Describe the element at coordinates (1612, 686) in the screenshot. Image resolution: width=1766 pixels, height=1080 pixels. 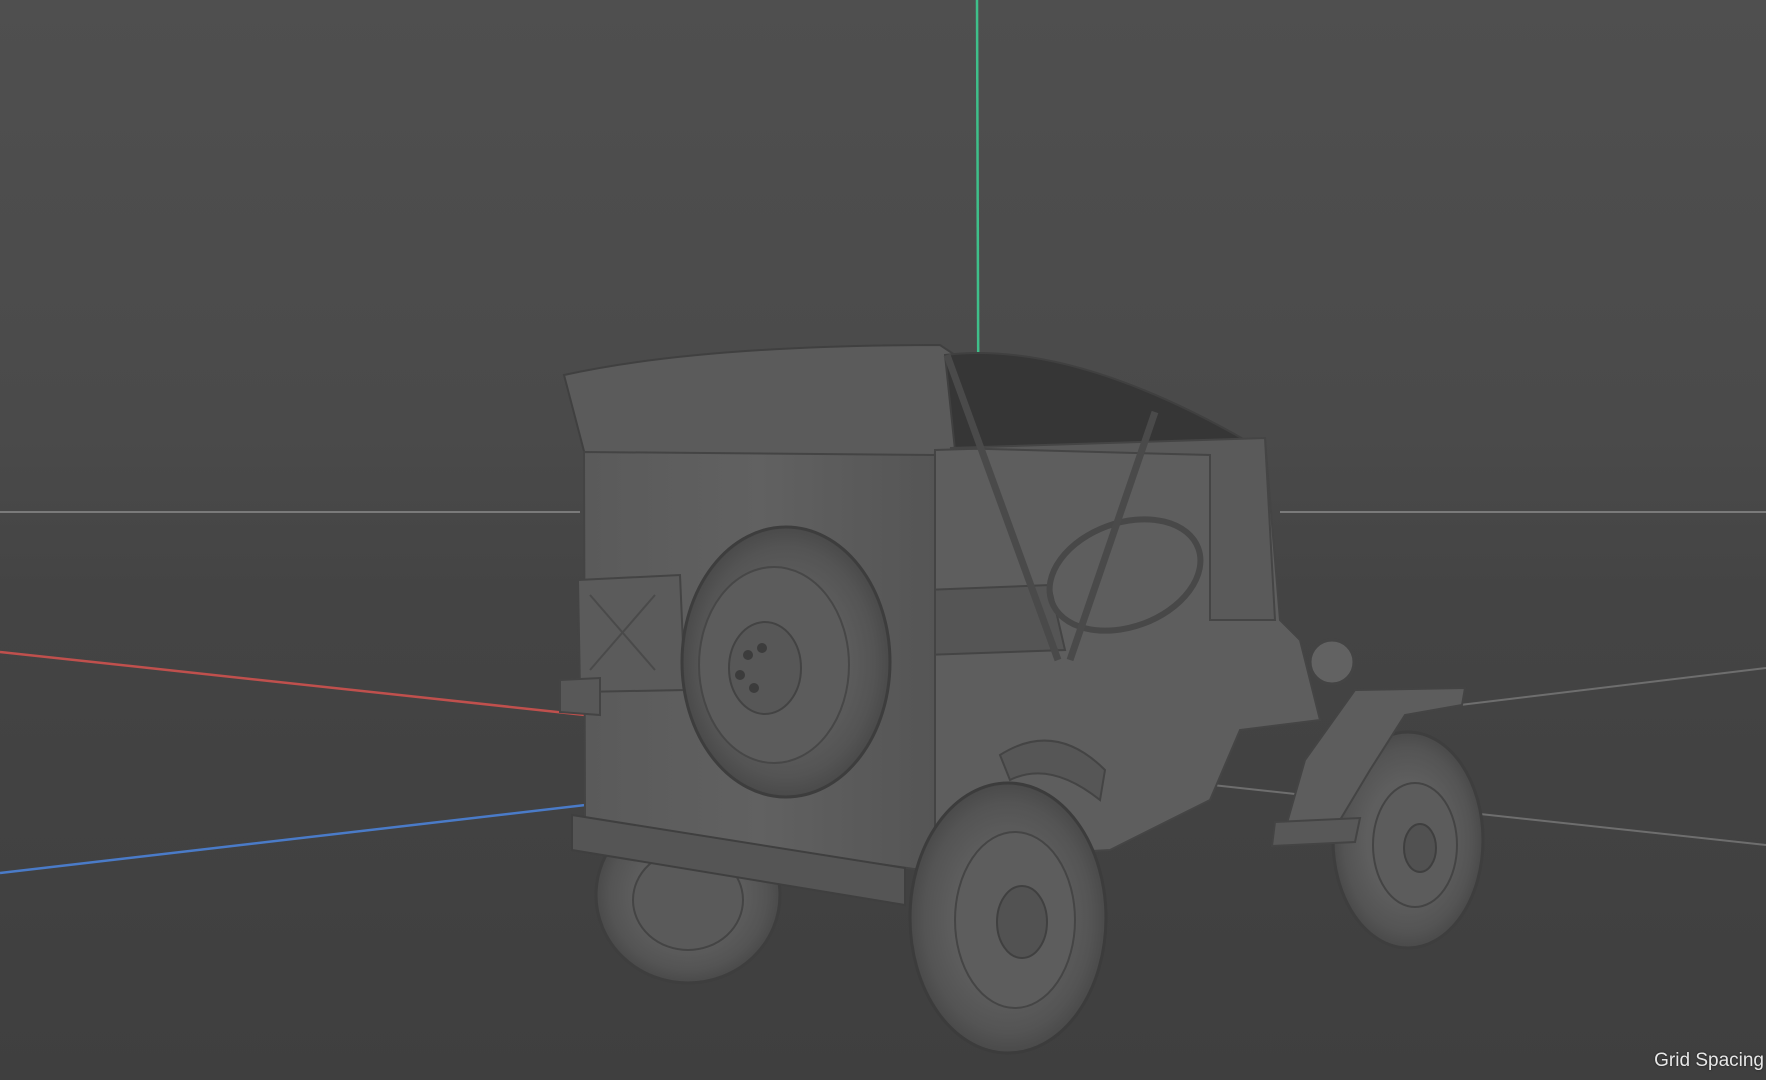
I see `grid-line-right-upper` at that location.